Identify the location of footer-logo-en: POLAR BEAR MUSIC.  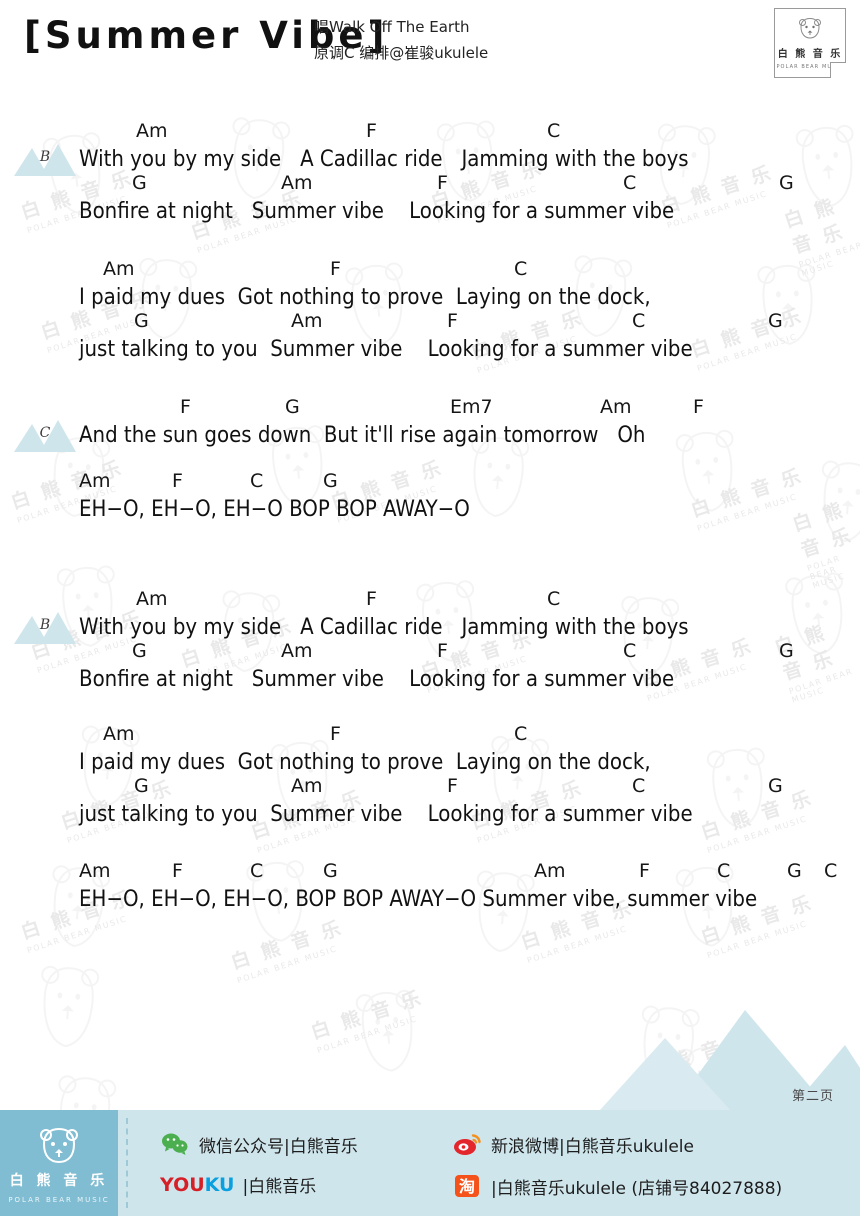
(59, 1200).